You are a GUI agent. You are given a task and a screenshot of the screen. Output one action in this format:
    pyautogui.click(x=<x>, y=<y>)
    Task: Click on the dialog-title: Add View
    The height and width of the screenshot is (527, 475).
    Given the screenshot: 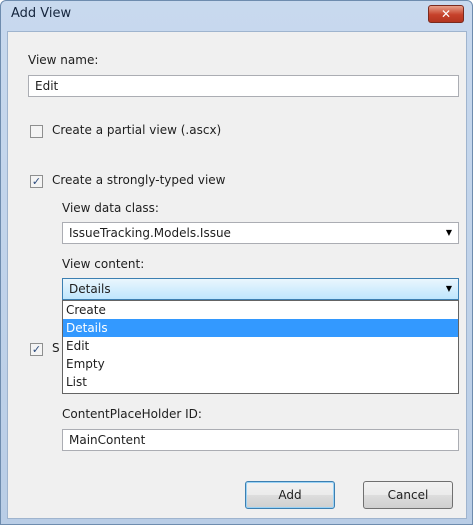 What is the action you would take?
    pyautogui.click(x=41, y=13)
    